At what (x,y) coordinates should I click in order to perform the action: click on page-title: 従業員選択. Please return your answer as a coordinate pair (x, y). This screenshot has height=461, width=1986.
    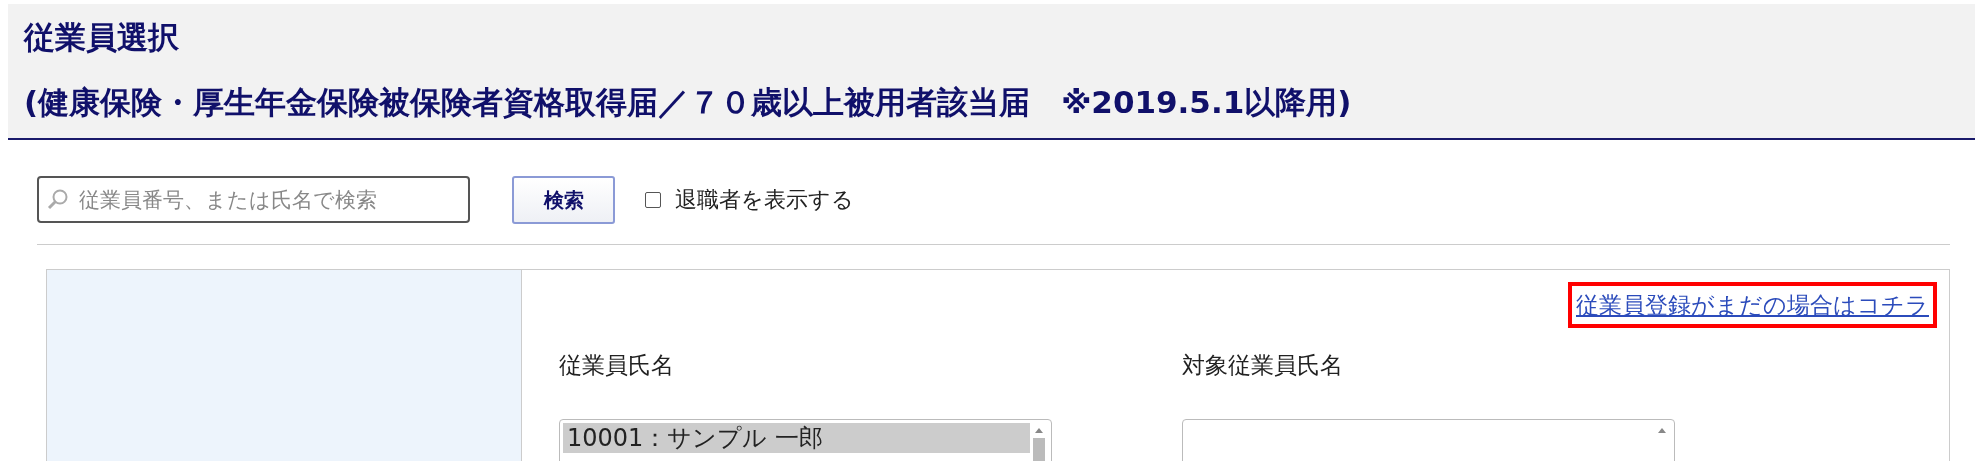
    Looking at the image, I should click on (102, 37).